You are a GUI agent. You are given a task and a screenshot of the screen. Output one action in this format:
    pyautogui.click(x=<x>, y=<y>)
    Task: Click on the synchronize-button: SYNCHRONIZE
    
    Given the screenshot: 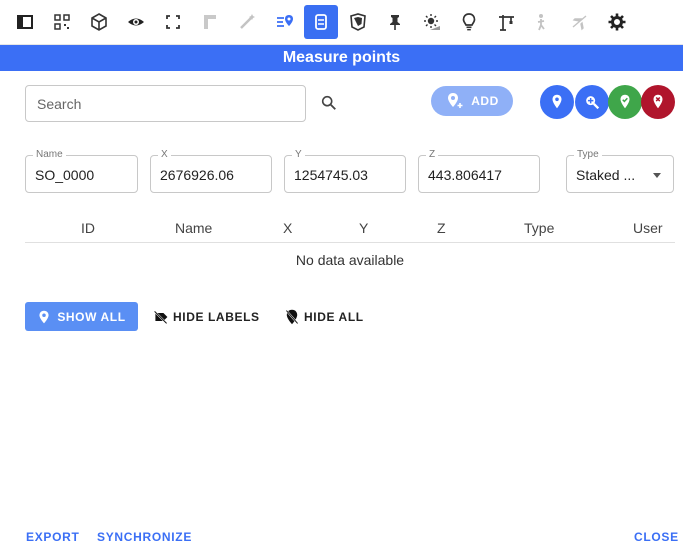 What is the action you would take?
    pyautogui.click(x=144, y=537)
    